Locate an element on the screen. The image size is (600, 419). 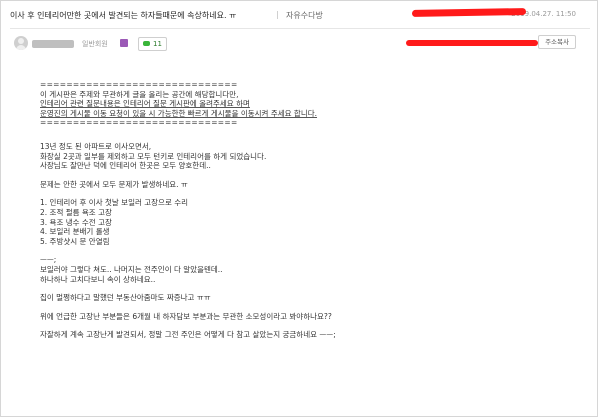
copy-address-button: 주소복사 is located at coordinates (557, 42).